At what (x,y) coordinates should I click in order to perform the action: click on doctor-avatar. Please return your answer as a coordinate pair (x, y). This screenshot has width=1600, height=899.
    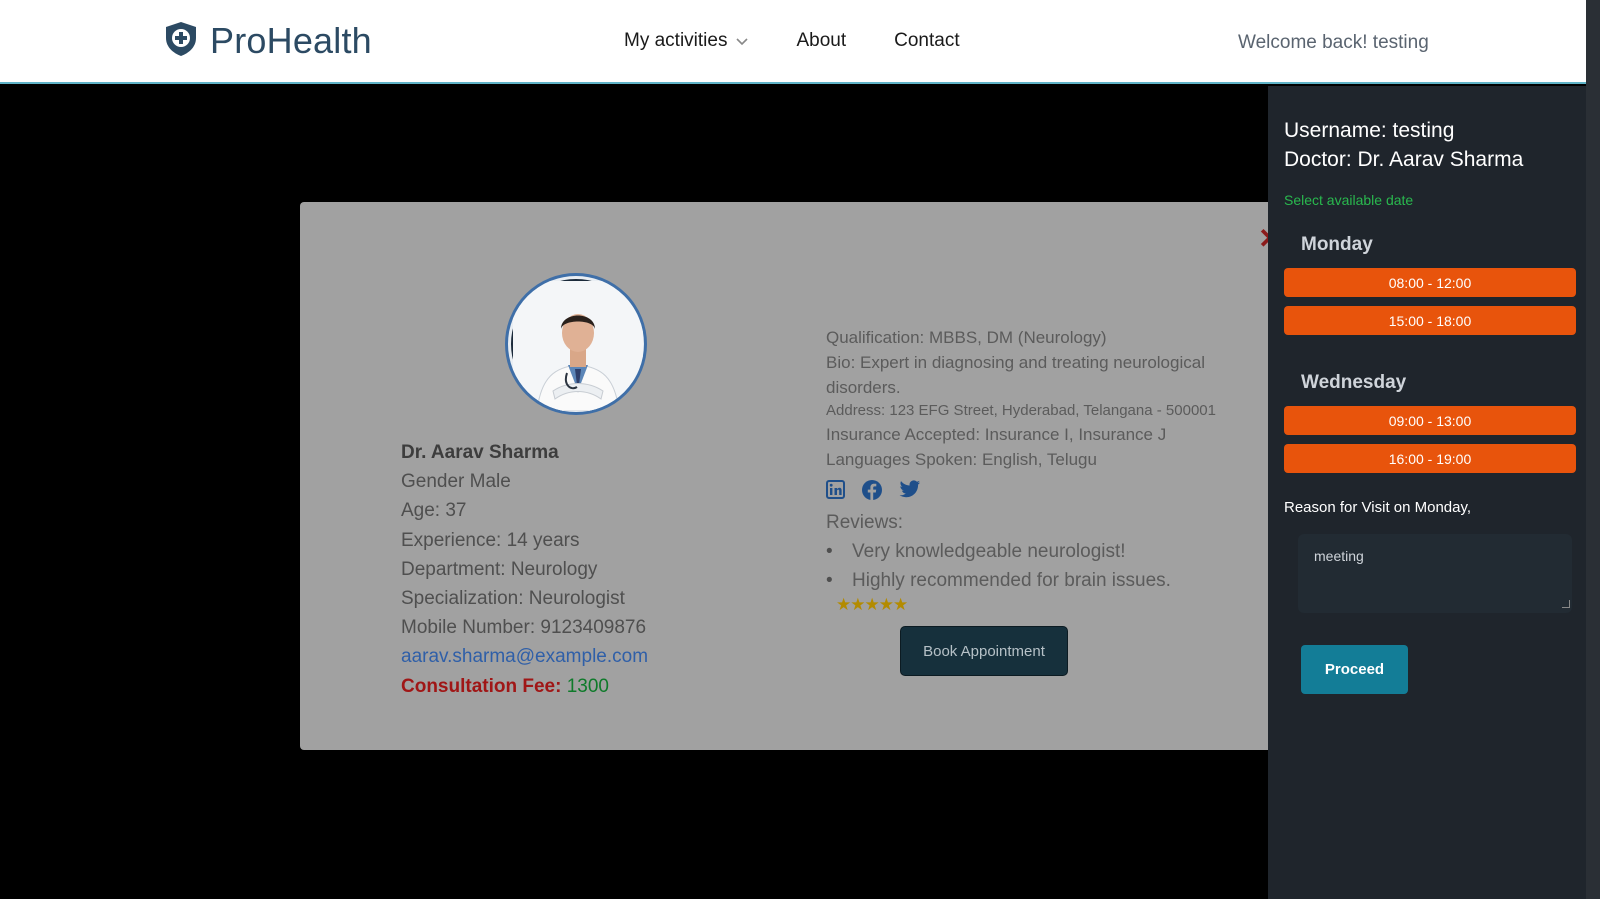
    Looking at the image, I should click on (576, 344).